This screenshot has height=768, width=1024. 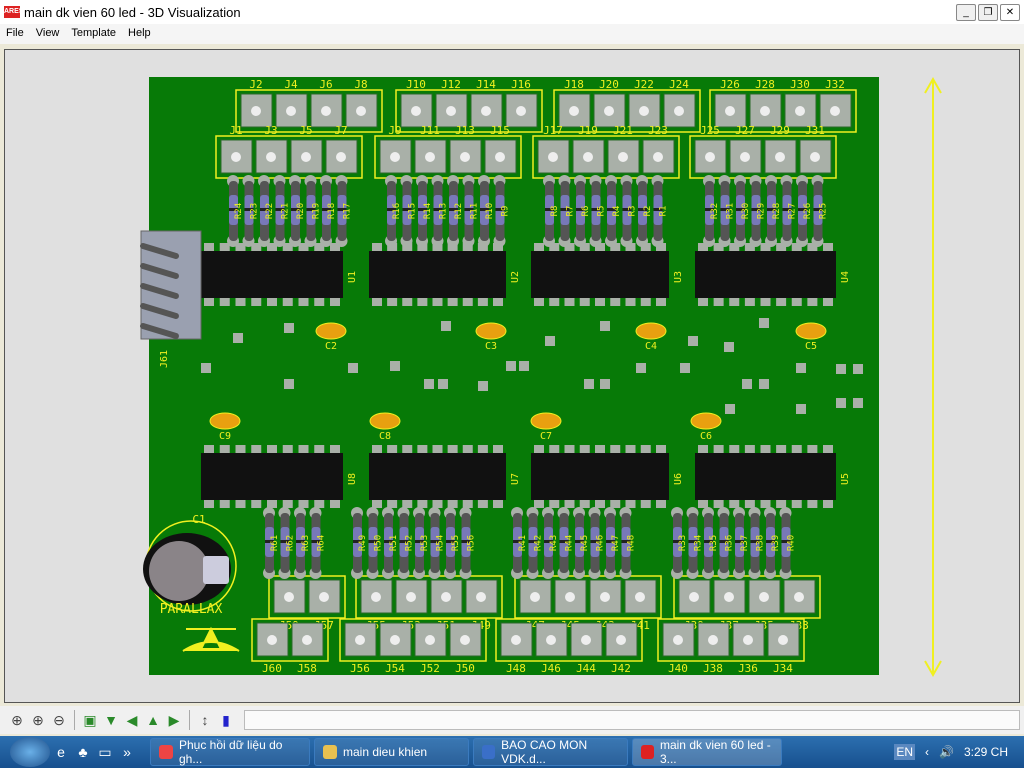 I want to click on menu-bar: File View Template Help, so click(x=512, y=34).